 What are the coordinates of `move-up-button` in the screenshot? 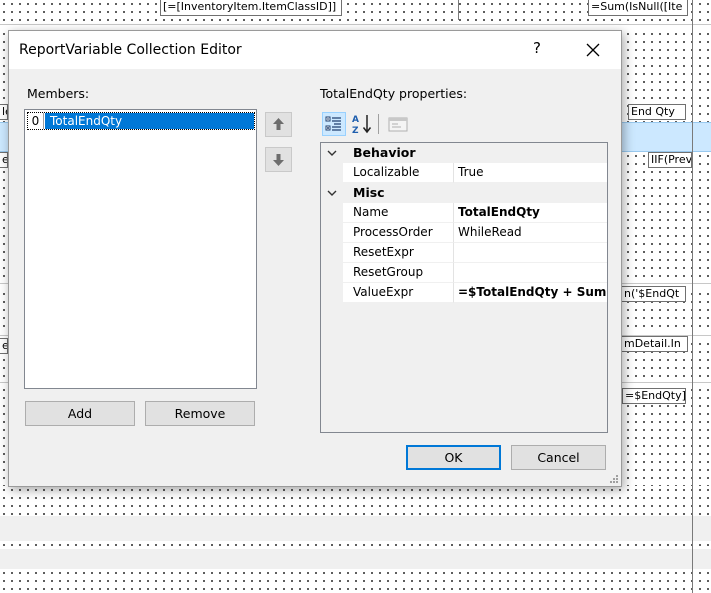 It's located at (278, 124).